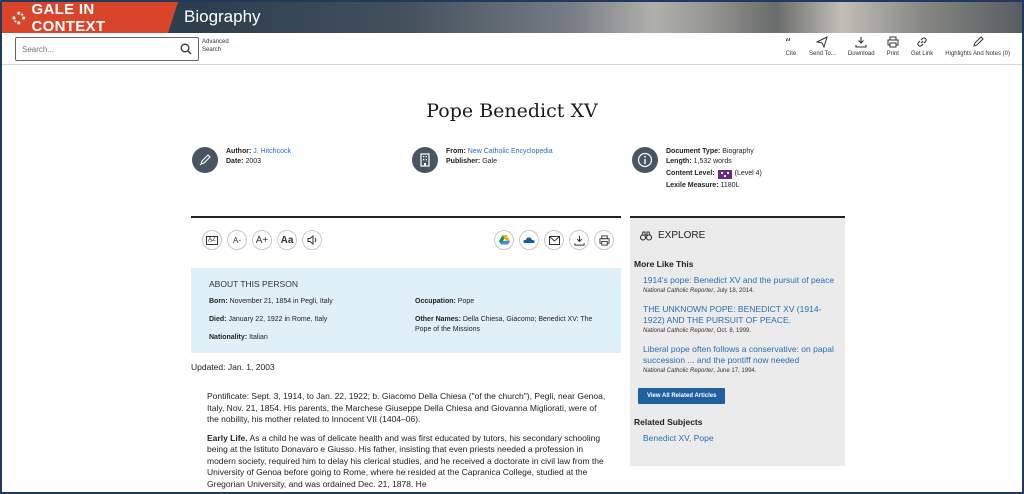 Image resolution: width=1024 pixels, height=494 pixels. What do you see at coordinates (512, 17) in the screenshot?
I see `top-banner: GALE IN CONTEXT Biography` at bounding box center [512, 17].